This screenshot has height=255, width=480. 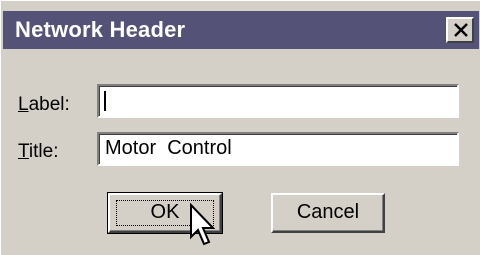 I want to click on title-text: itle:, so click(x=43, y=151).